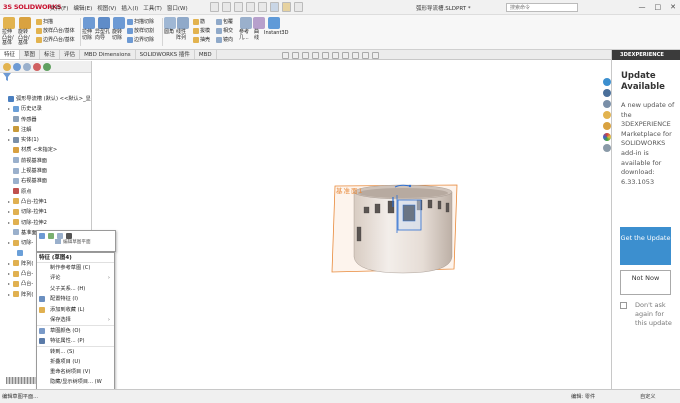 The height and width of the screenshot is (403, 680). I want to click on edit-sketch-icon, so click(51, 236).